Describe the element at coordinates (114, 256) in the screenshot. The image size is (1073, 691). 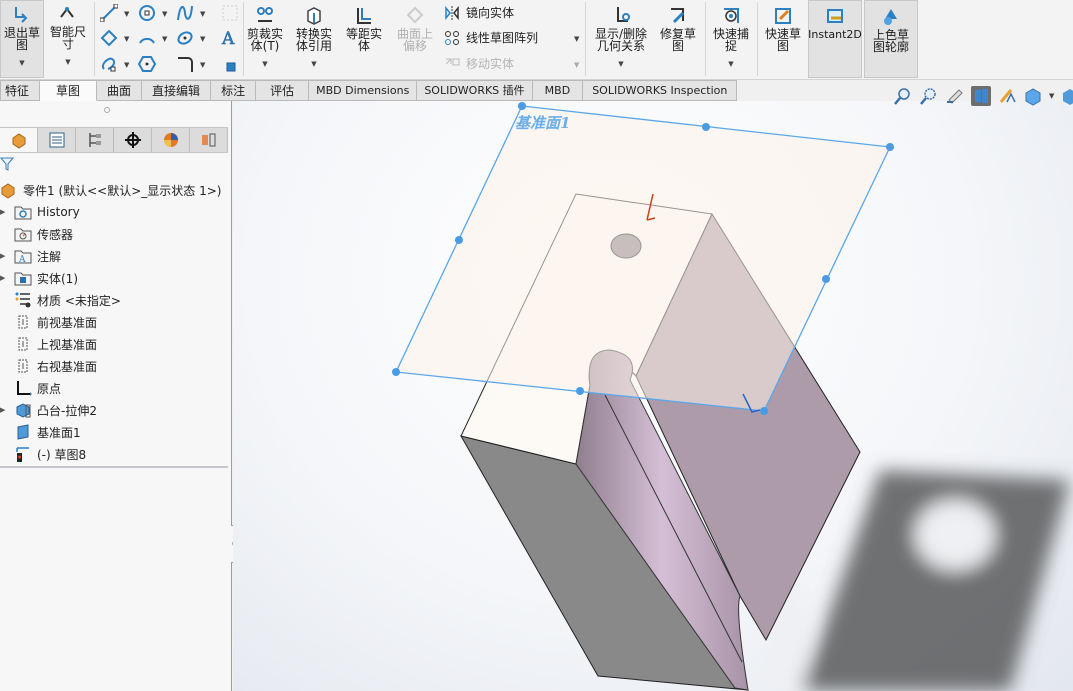
I see `tree-item: ▶ A 注解` at that location.